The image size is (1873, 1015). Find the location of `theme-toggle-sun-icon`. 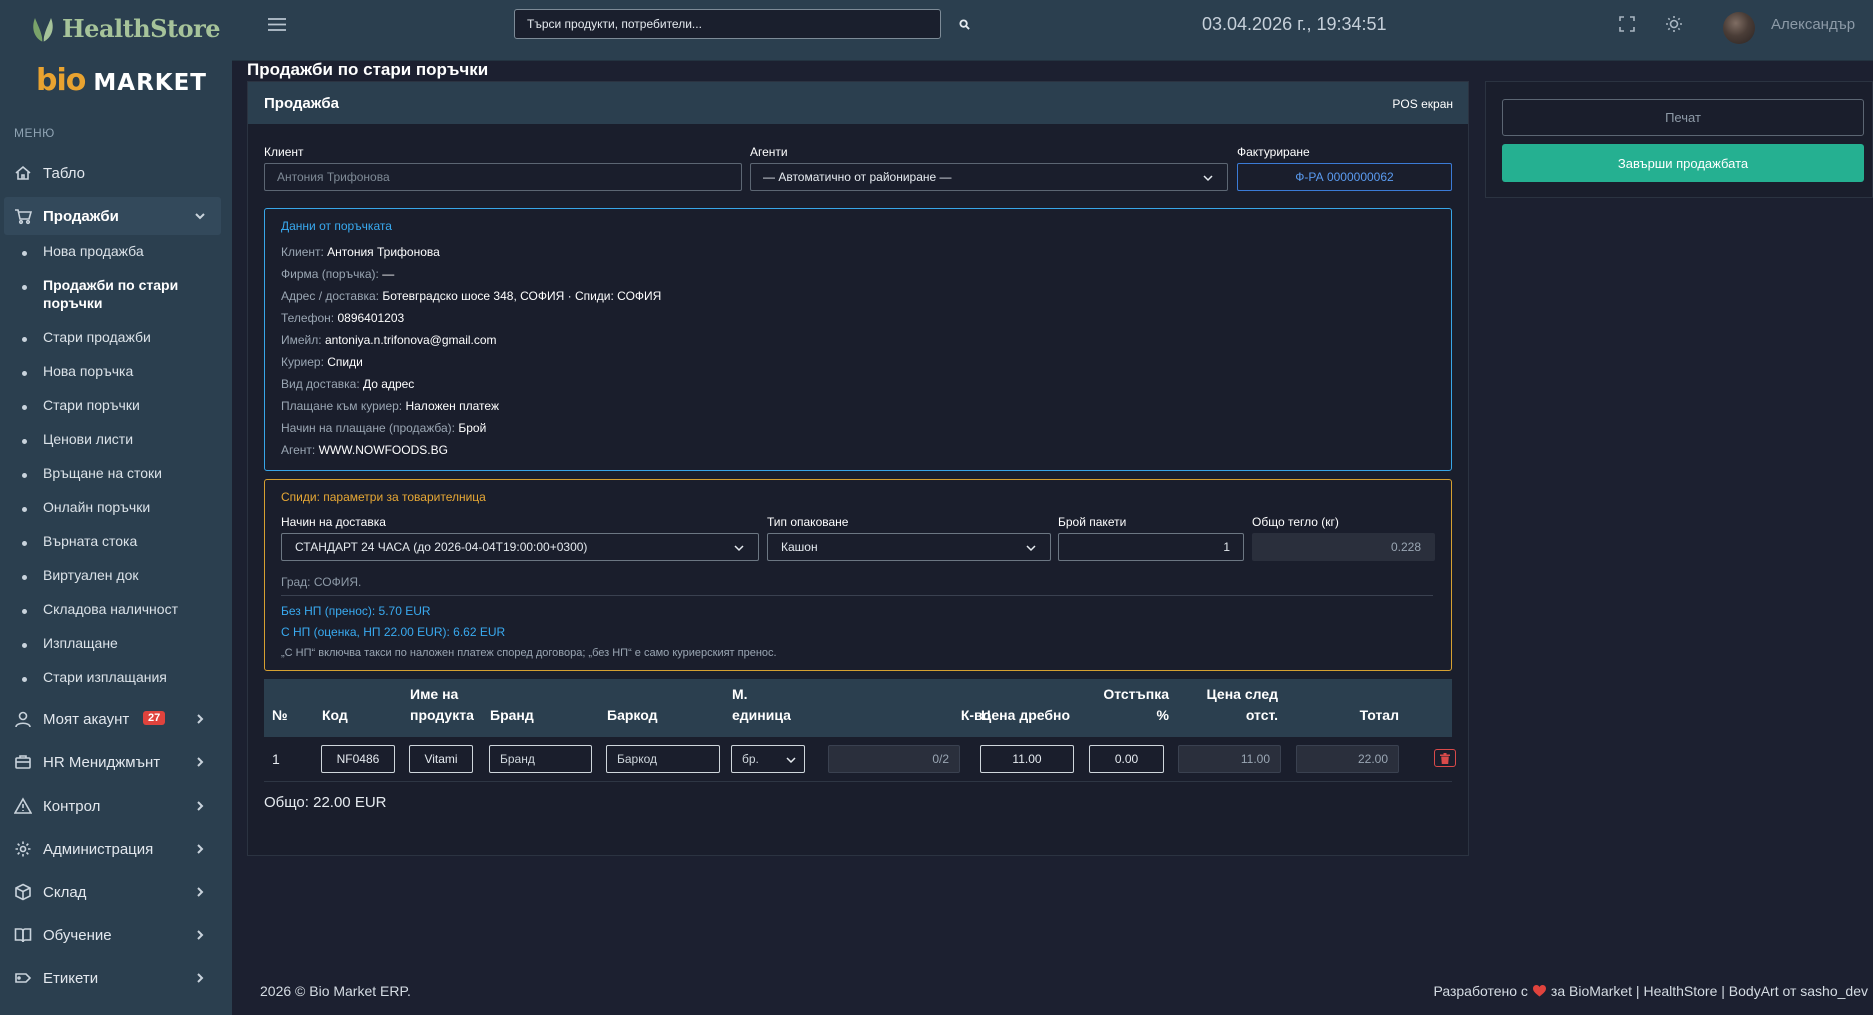

theme-toggle-sun-icon is located at coordinates (1674, 24).